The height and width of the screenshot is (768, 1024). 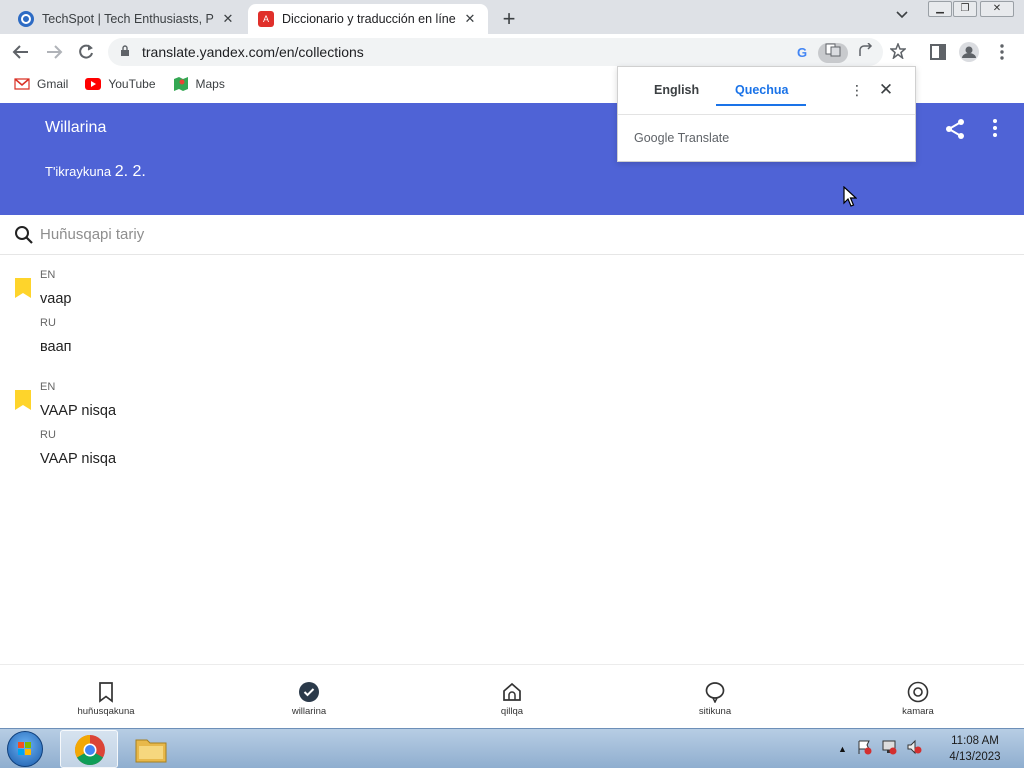 What do you see at coordinates (266, 19) in the screenshot?
I see `yandex-translate-icon: A` at bounding box center [266, 19].